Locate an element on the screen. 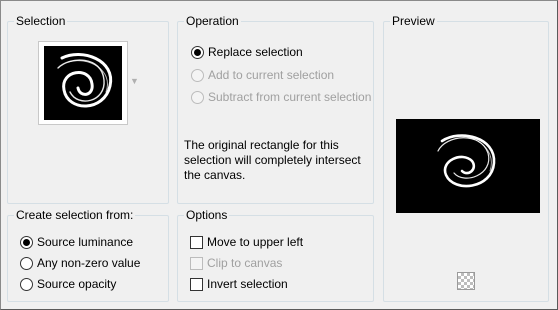 This screenshot has width=558, height=310. selection-image-dropdown is located at coordinates (83, 83).